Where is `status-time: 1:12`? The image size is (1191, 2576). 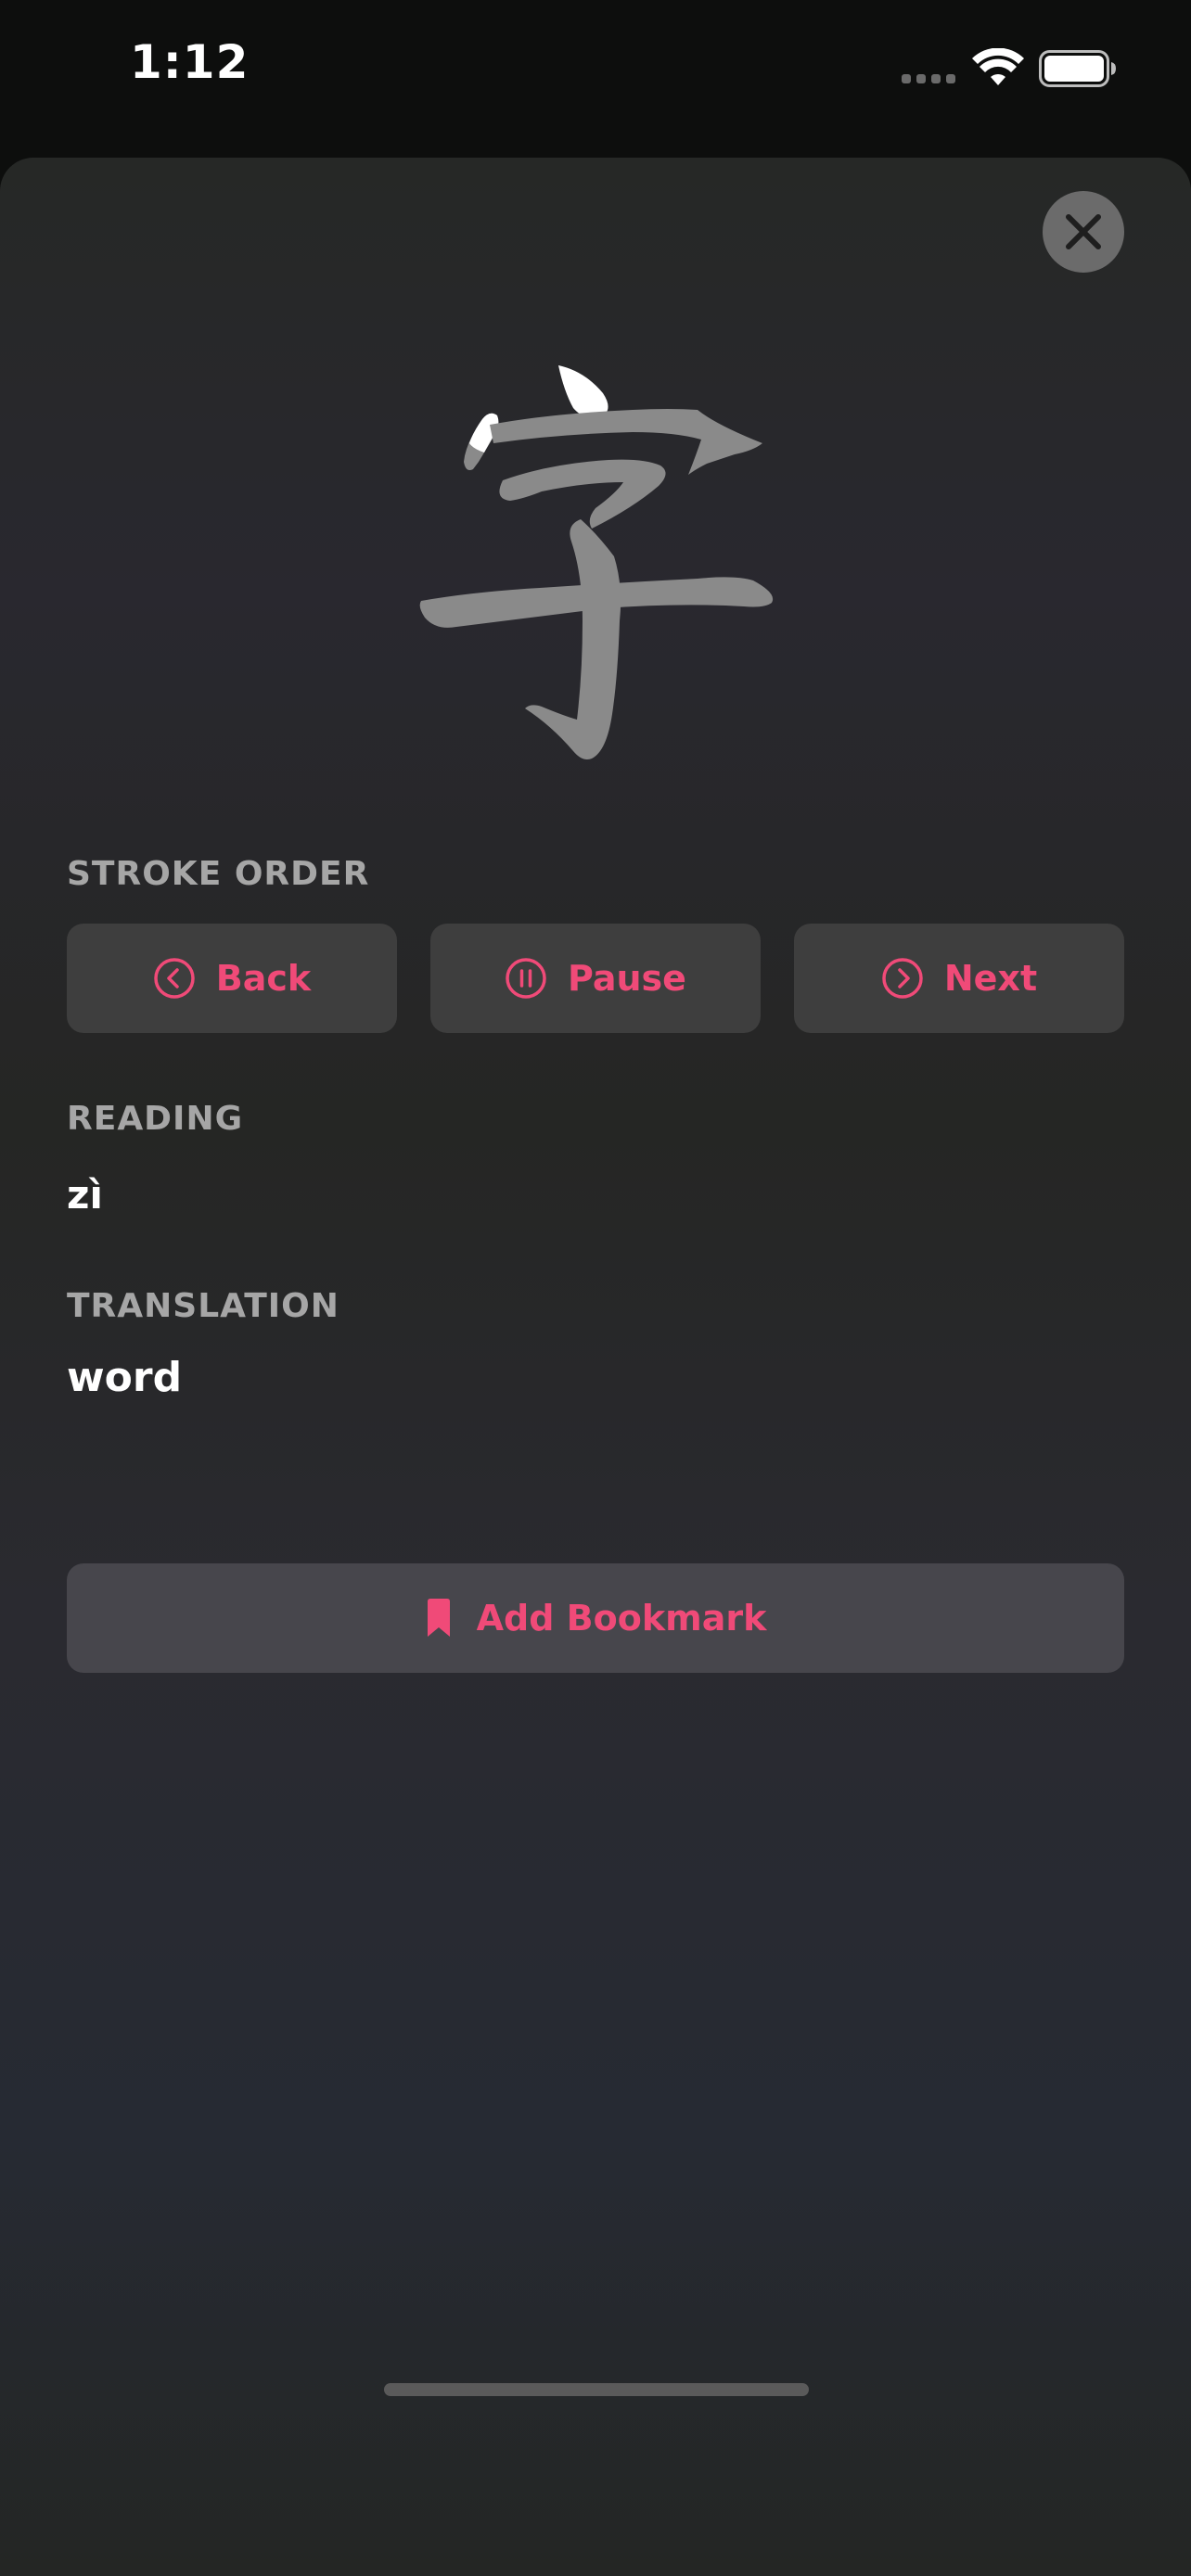
status-time: 1:12 is located at coordinates (190, 62).